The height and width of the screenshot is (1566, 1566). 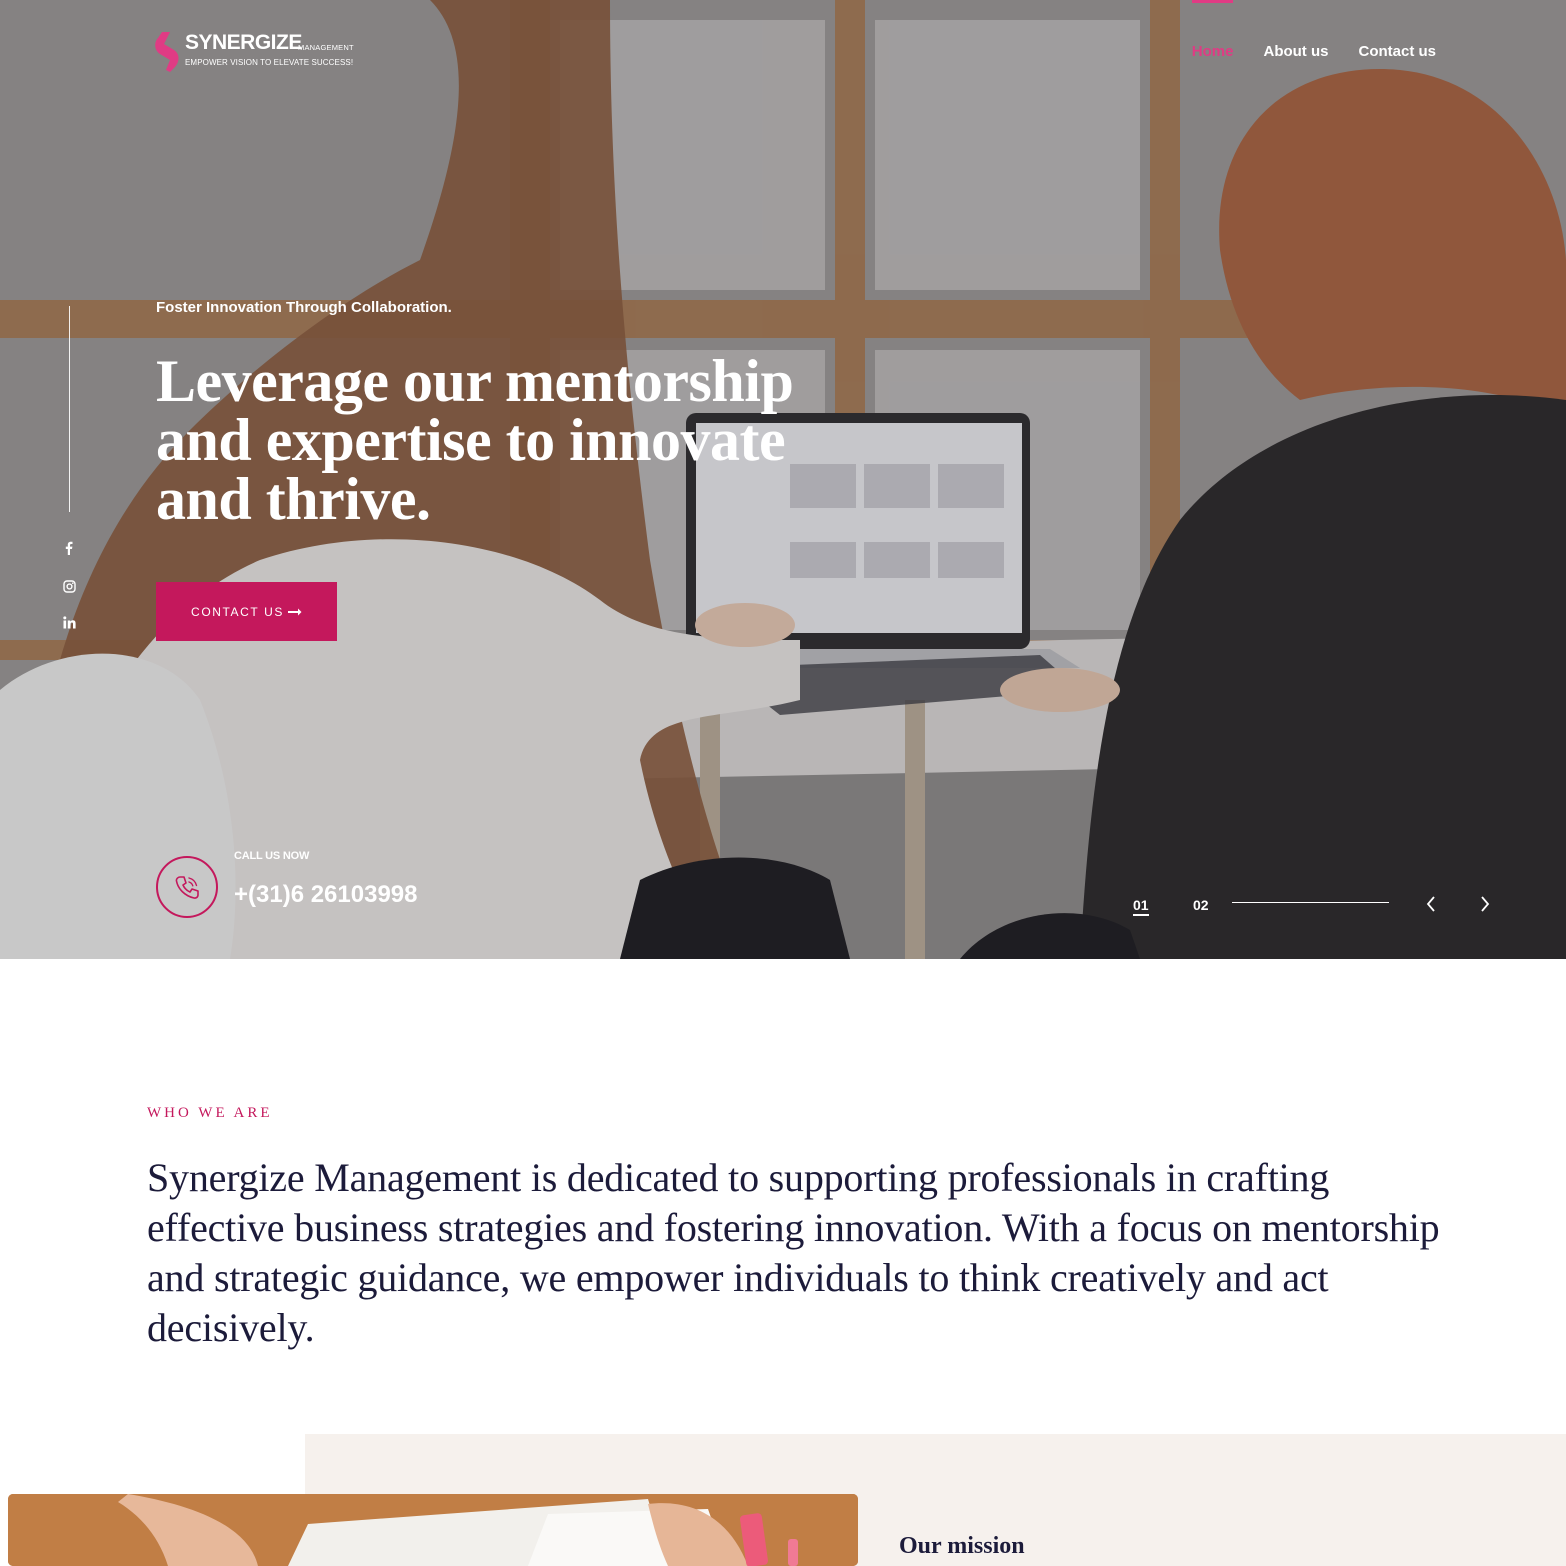 I want to click on arrow-right-icon, so click(x=294, y=611).